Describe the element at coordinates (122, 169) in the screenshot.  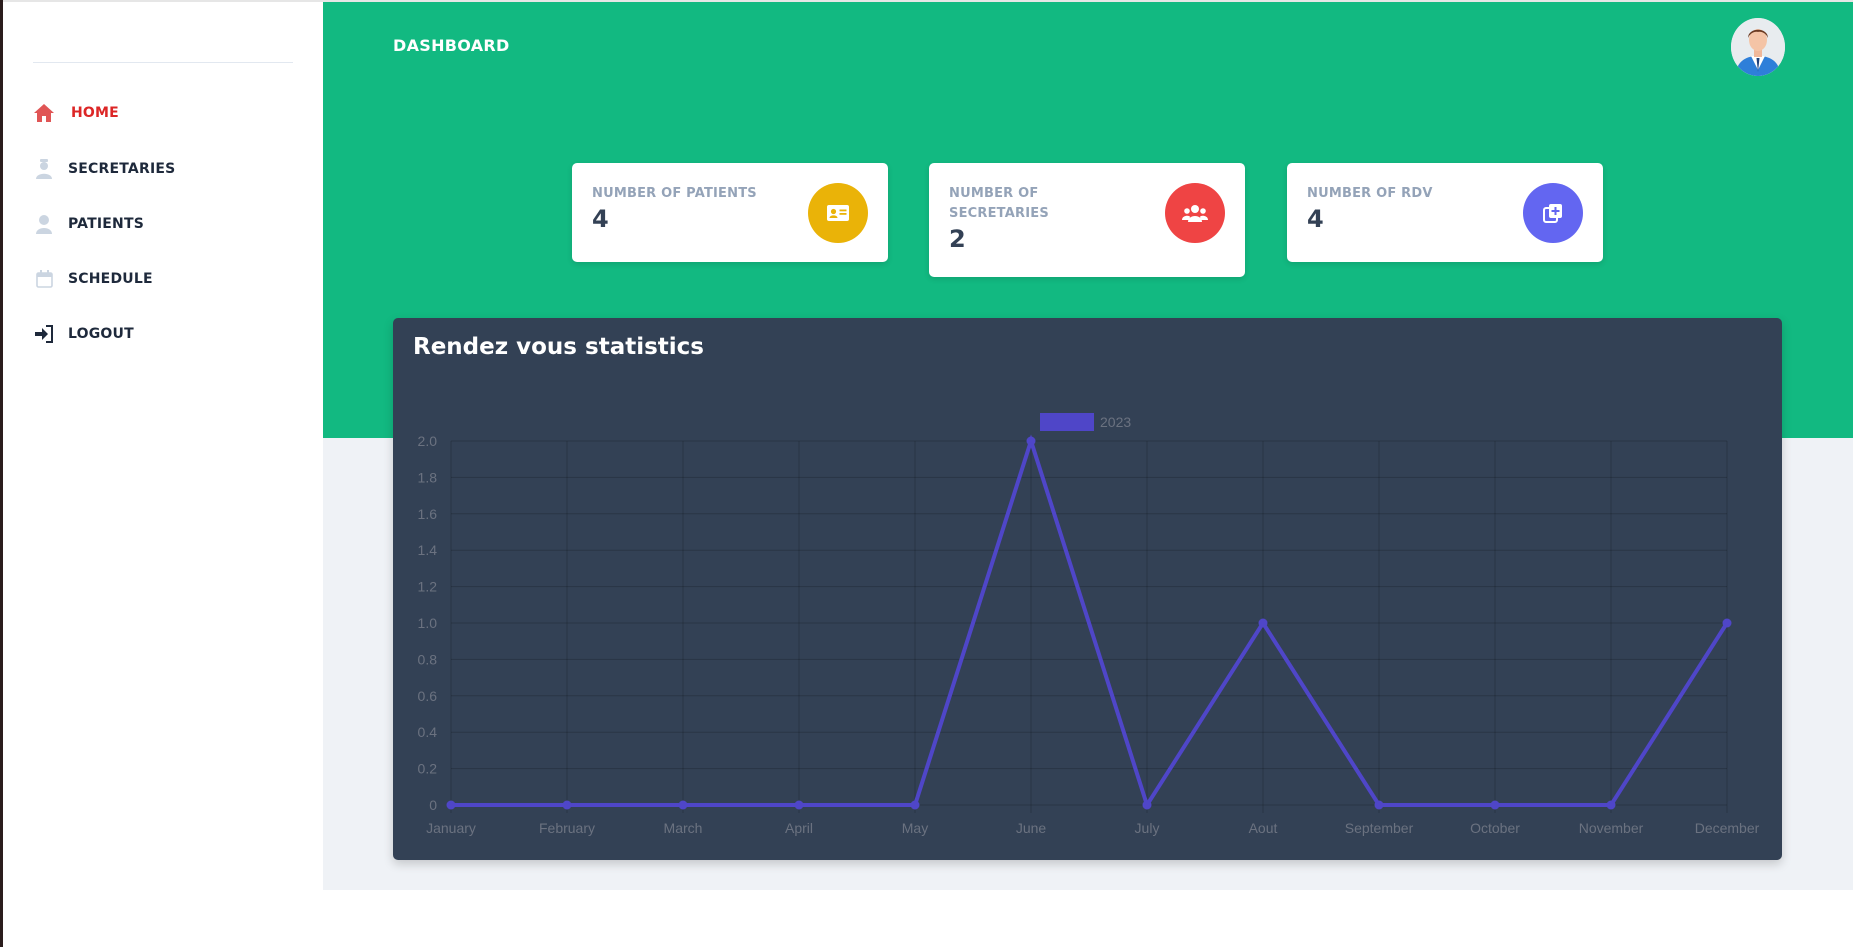
I see `sidebar-item-label: SECRETARIES` at that location.